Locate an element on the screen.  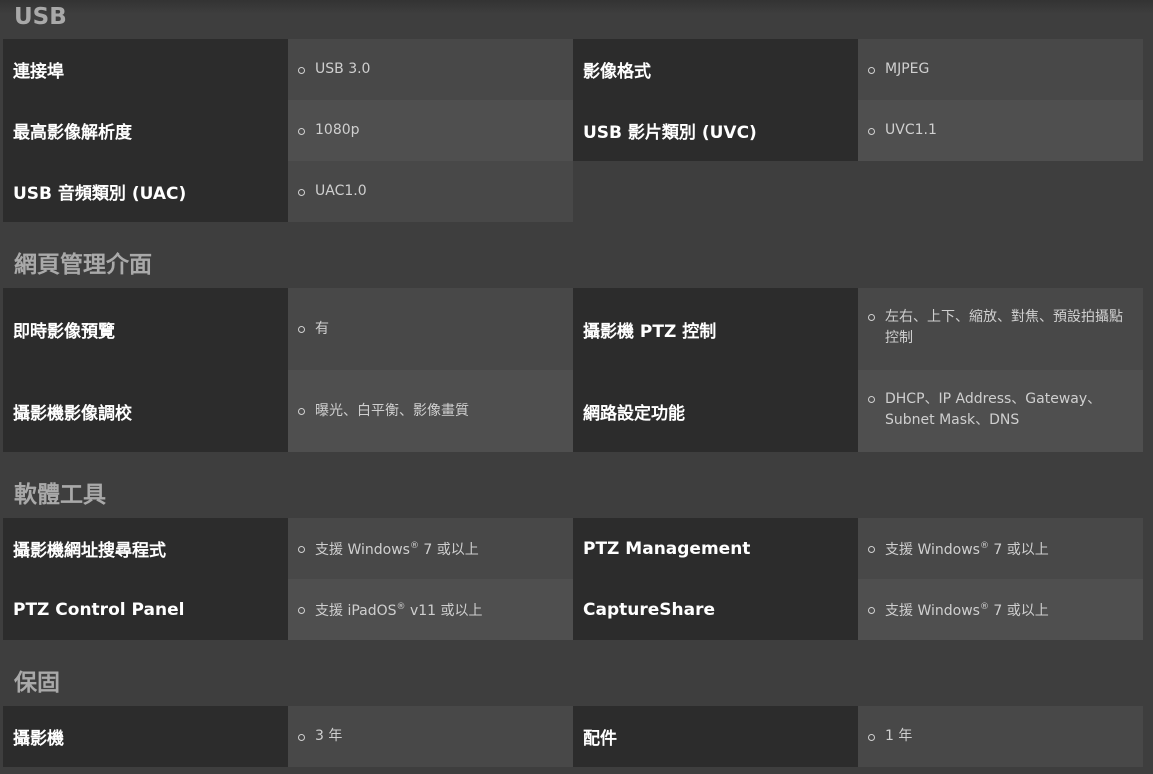
spec-row: 即時影像預覽 有 攝影機 PTZ 控制 左右、上下、縮放、對焦、預設拍攝點控制 is located at coordinates (573, 329).